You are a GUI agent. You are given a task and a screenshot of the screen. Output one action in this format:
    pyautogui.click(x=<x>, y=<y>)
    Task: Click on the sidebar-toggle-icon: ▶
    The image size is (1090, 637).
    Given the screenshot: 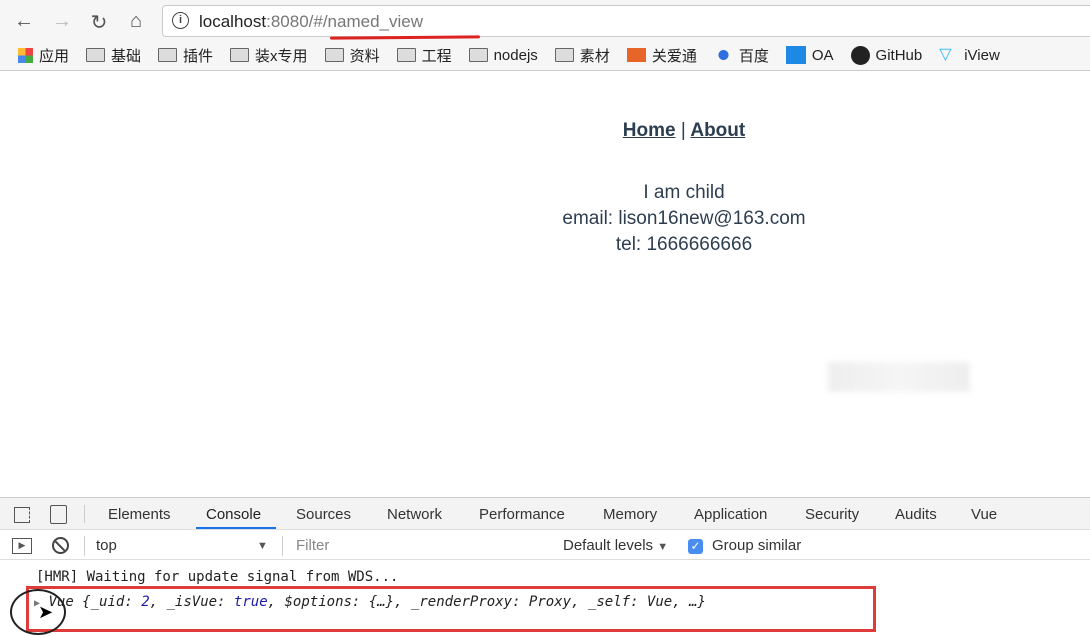 What is the action you would take?
    pyautogui.click(x=22, y=546)
    